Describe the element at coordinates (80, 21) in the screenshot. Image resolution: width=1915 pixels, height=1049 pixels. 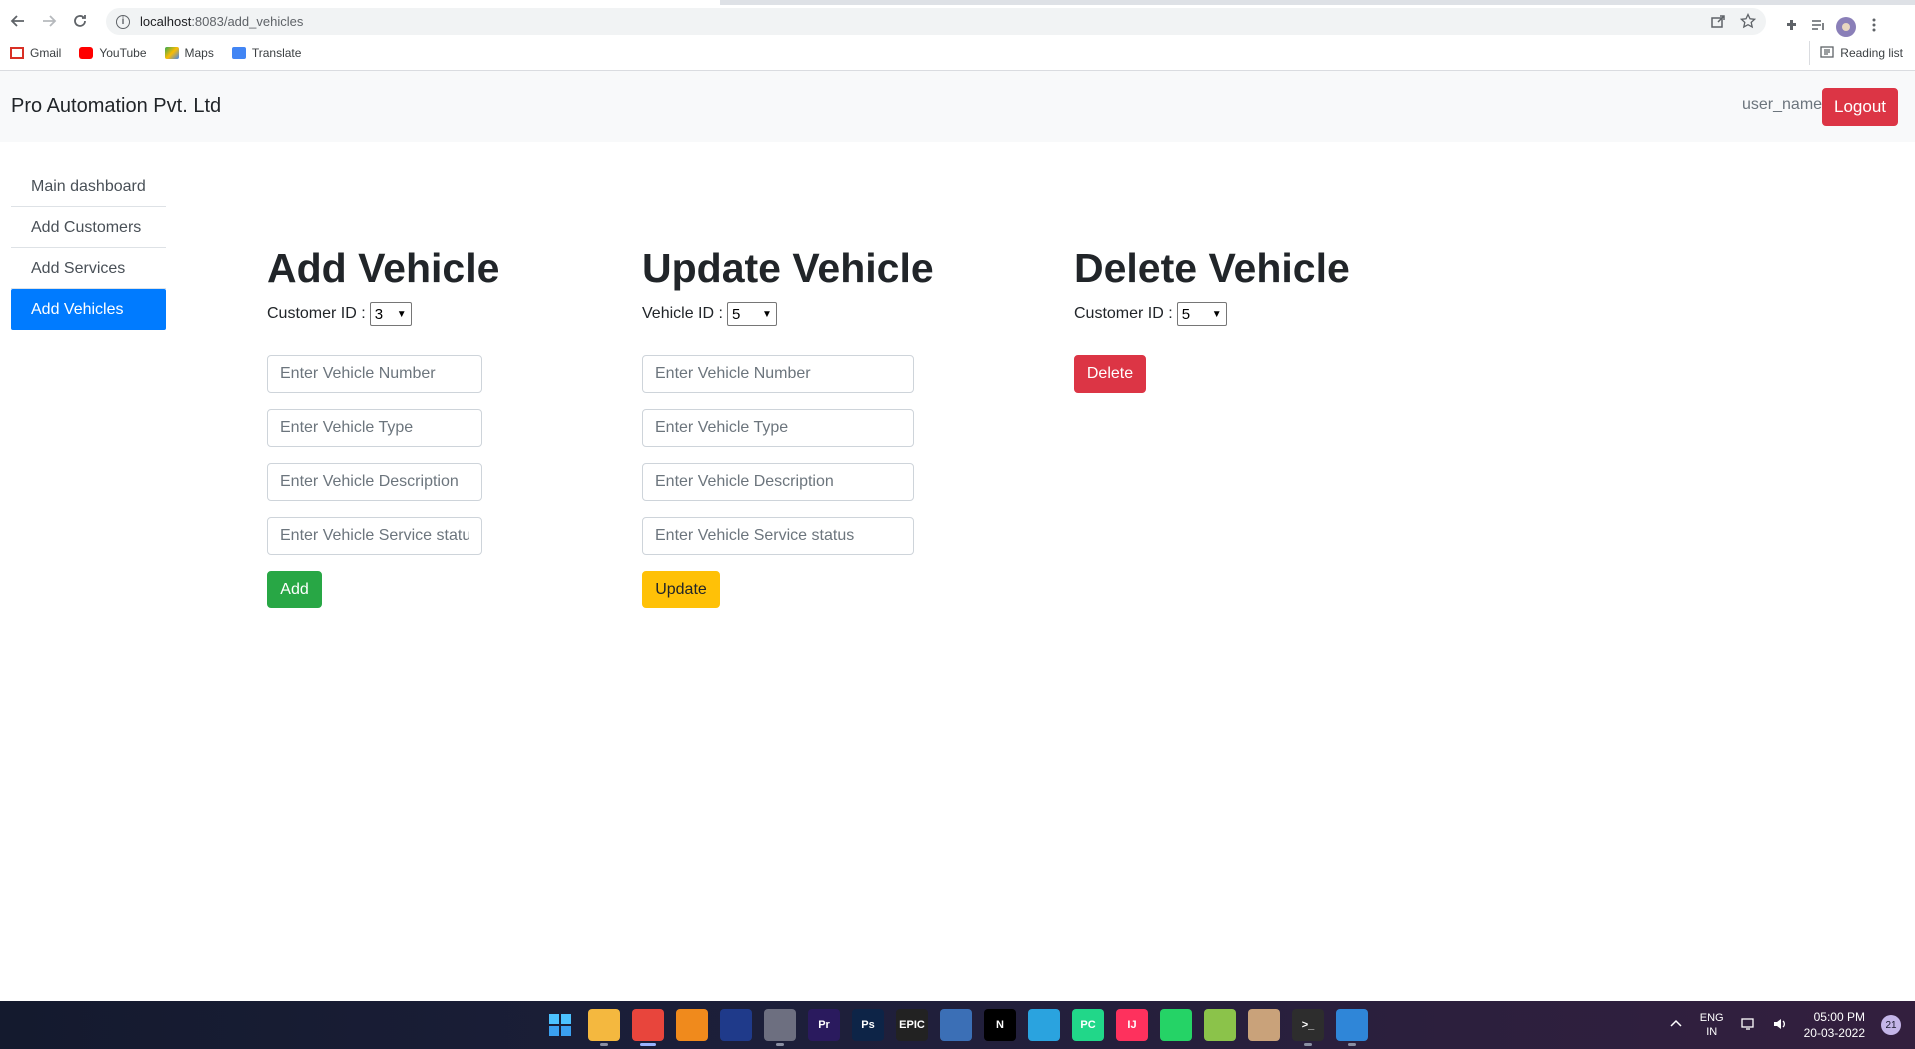
I see `reload-icon` at that location.